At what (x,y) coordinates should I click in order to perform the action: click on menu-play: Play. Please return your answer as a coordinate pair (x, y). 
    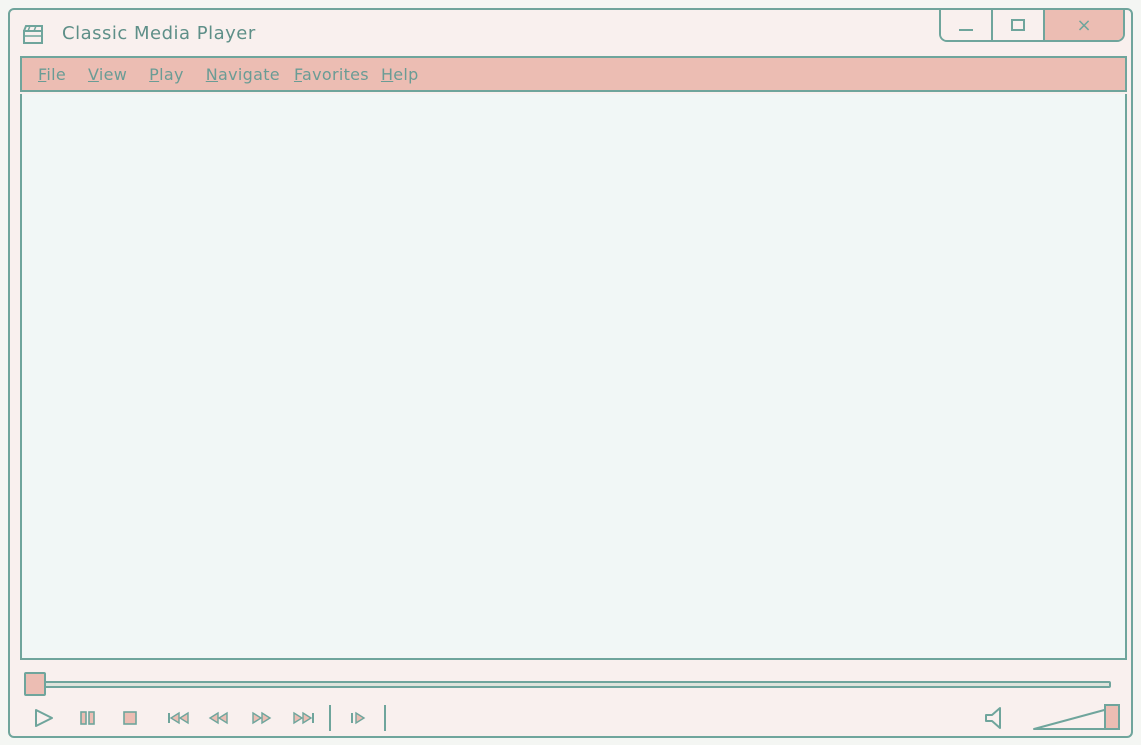
    Looking at the image, I should click on (166, 74).